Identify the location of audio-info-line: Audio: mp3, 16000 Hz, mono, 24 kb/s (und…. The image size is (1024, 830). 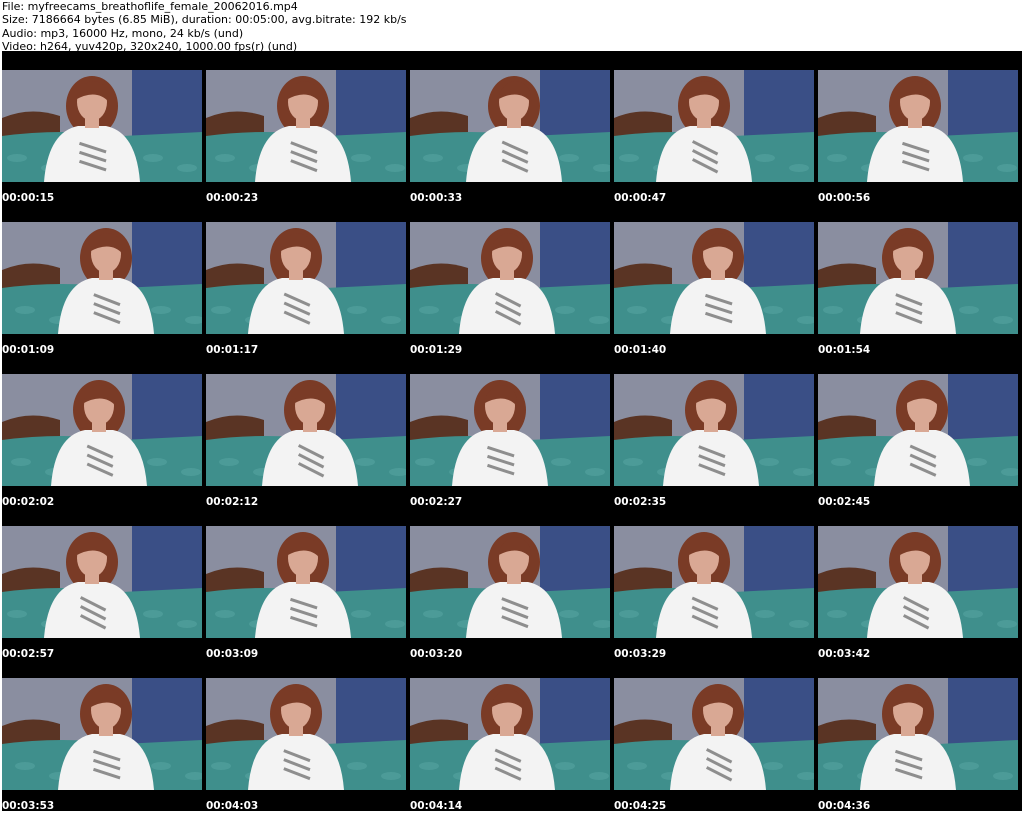
(123, 33).